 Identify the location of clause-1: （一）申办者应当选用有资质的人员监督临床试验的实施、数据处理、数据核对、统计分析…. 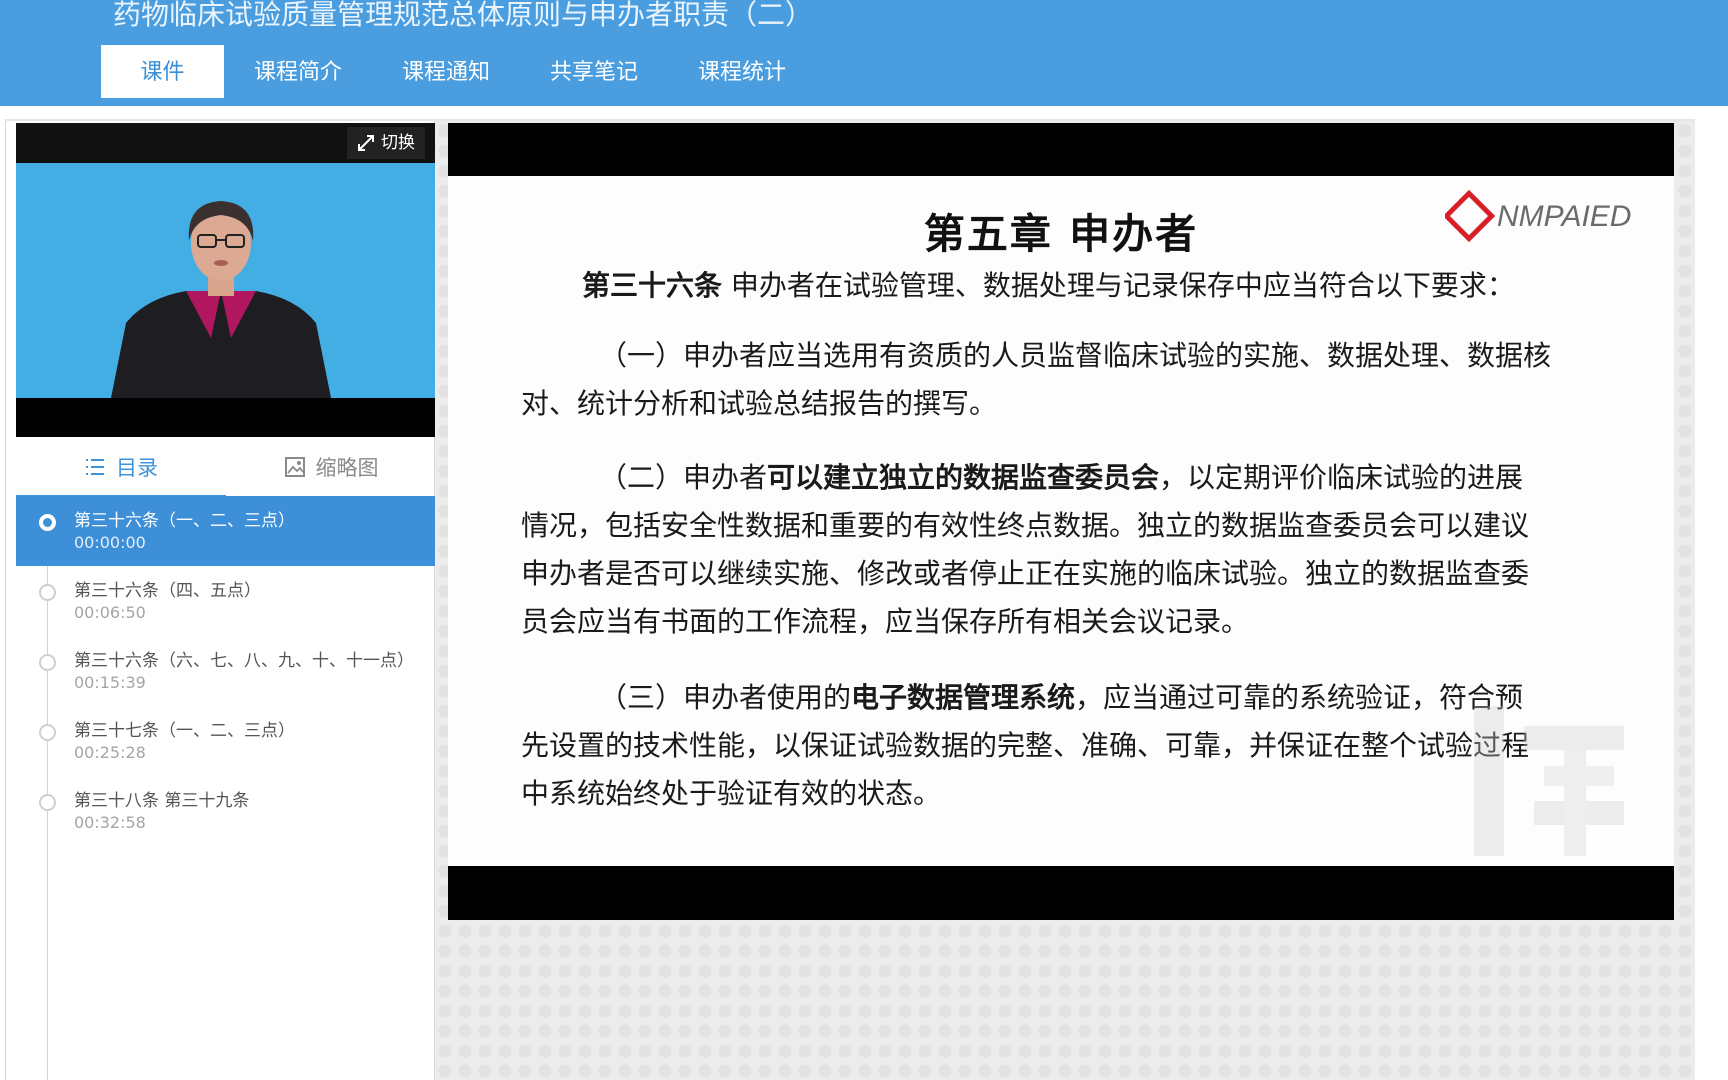
(1036, 379).